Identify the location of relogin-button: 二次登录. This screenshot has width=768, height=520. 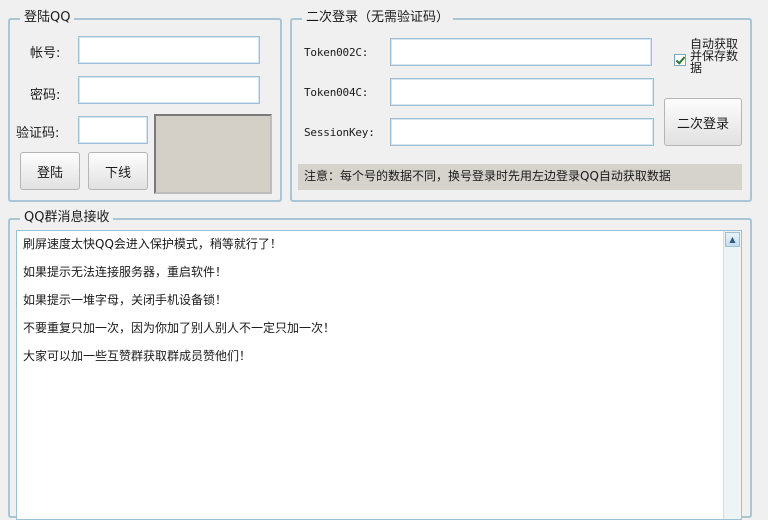
(703, 122).